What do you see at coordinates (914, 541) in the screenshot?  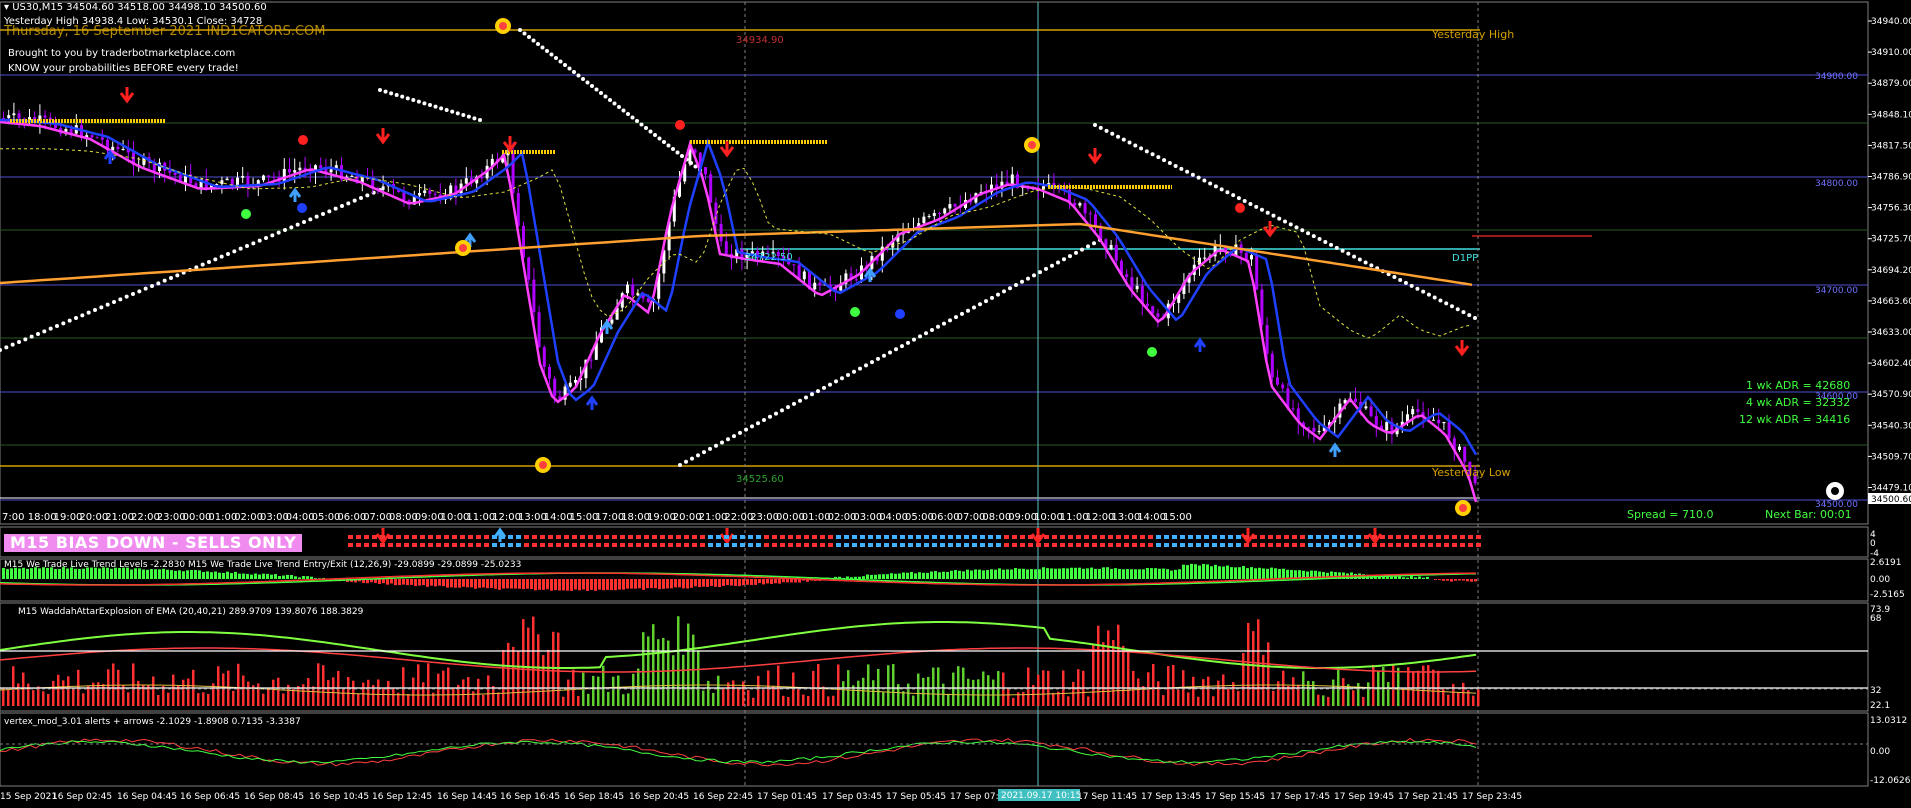 I see `bias-histogram` at bounding box center [914, 541].